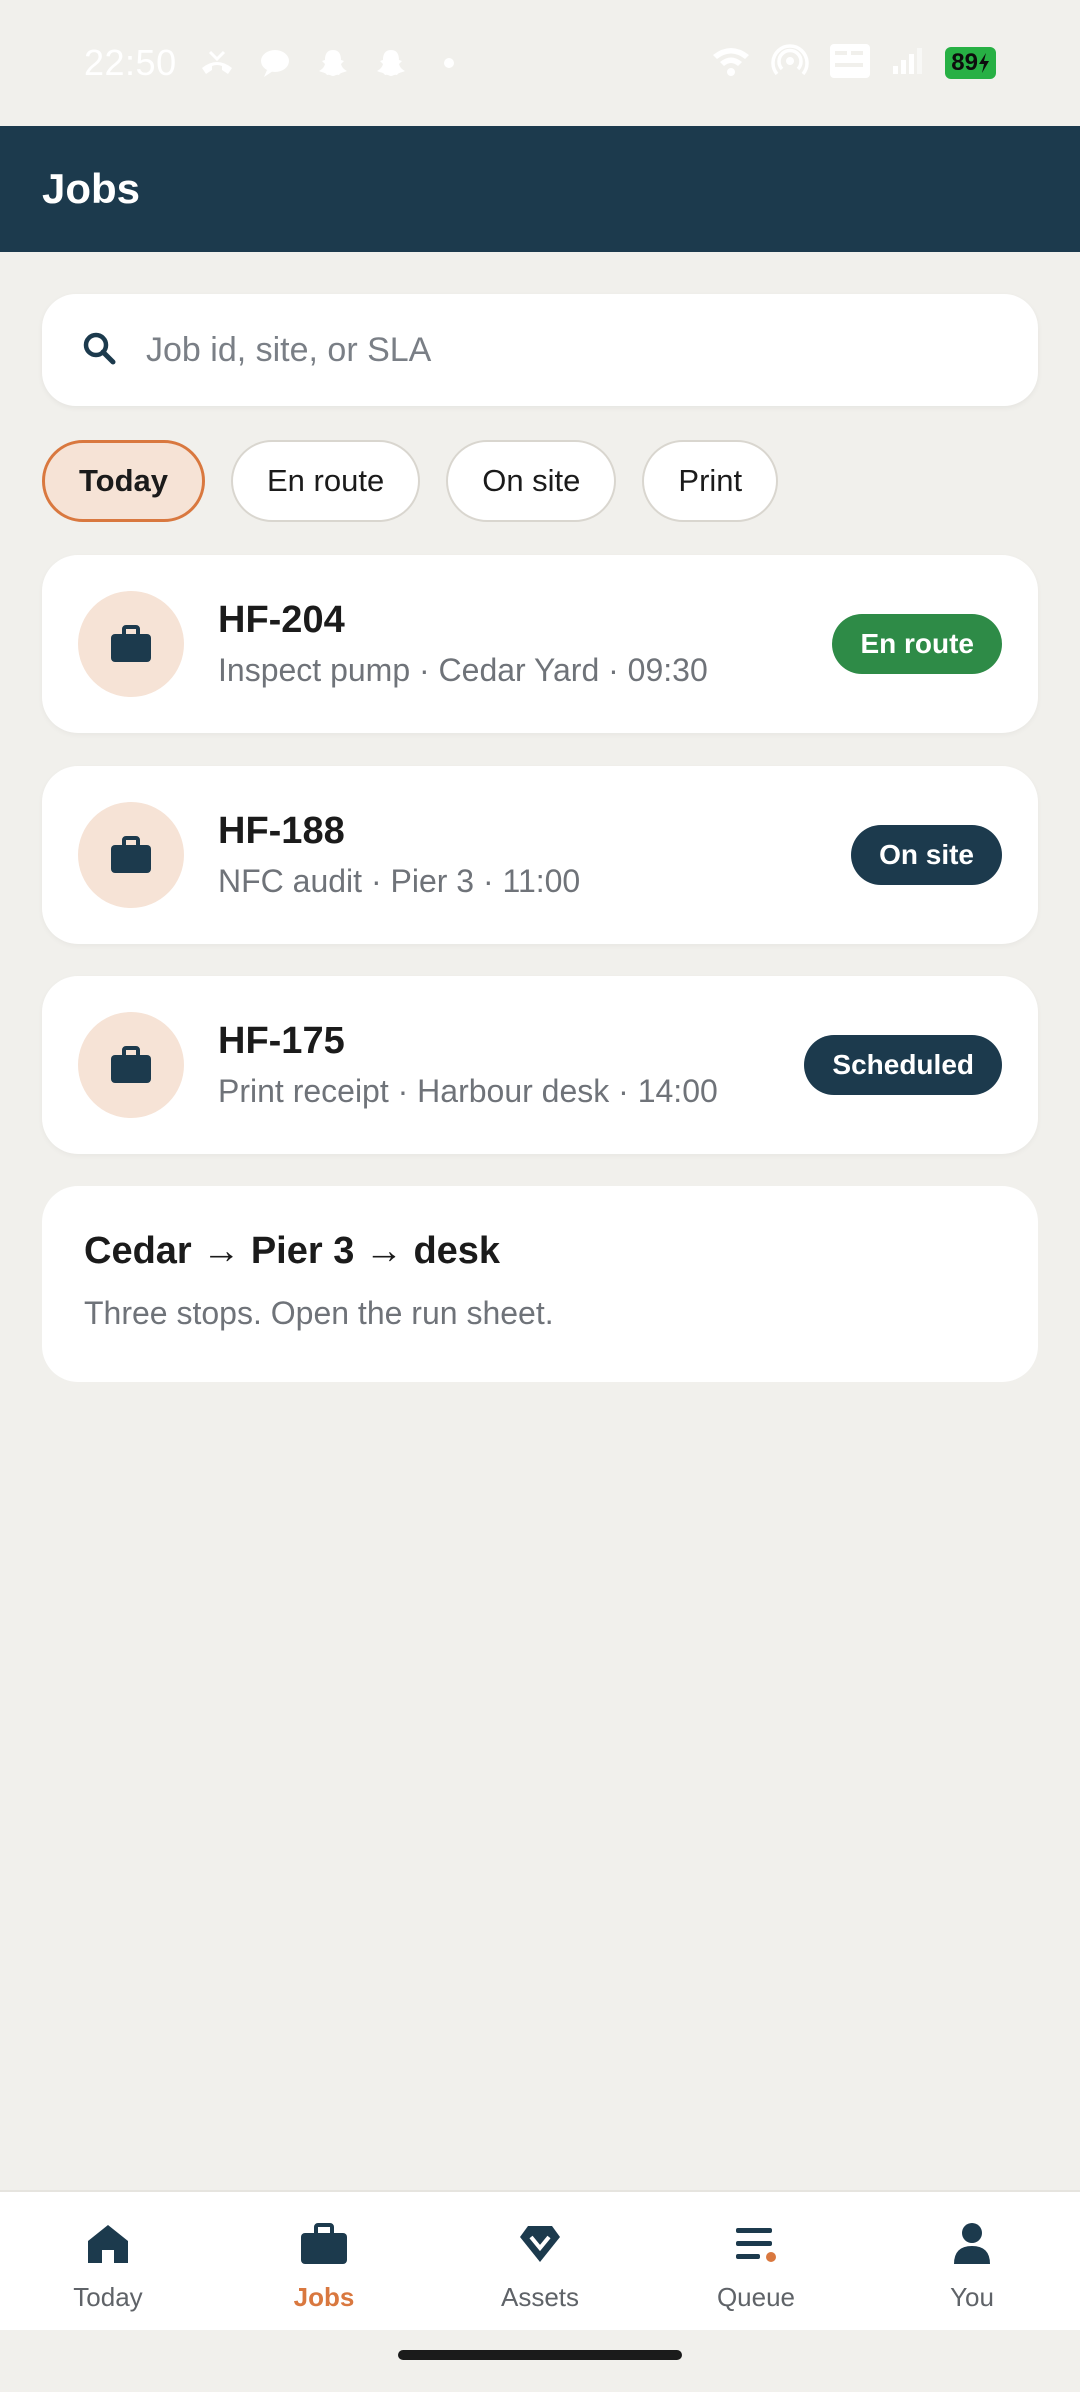 This screenshot has height=2392, width=1080. Describe the element at coordinates (333, 63) in the screenshot. I see `snapchat-icon` at that location.